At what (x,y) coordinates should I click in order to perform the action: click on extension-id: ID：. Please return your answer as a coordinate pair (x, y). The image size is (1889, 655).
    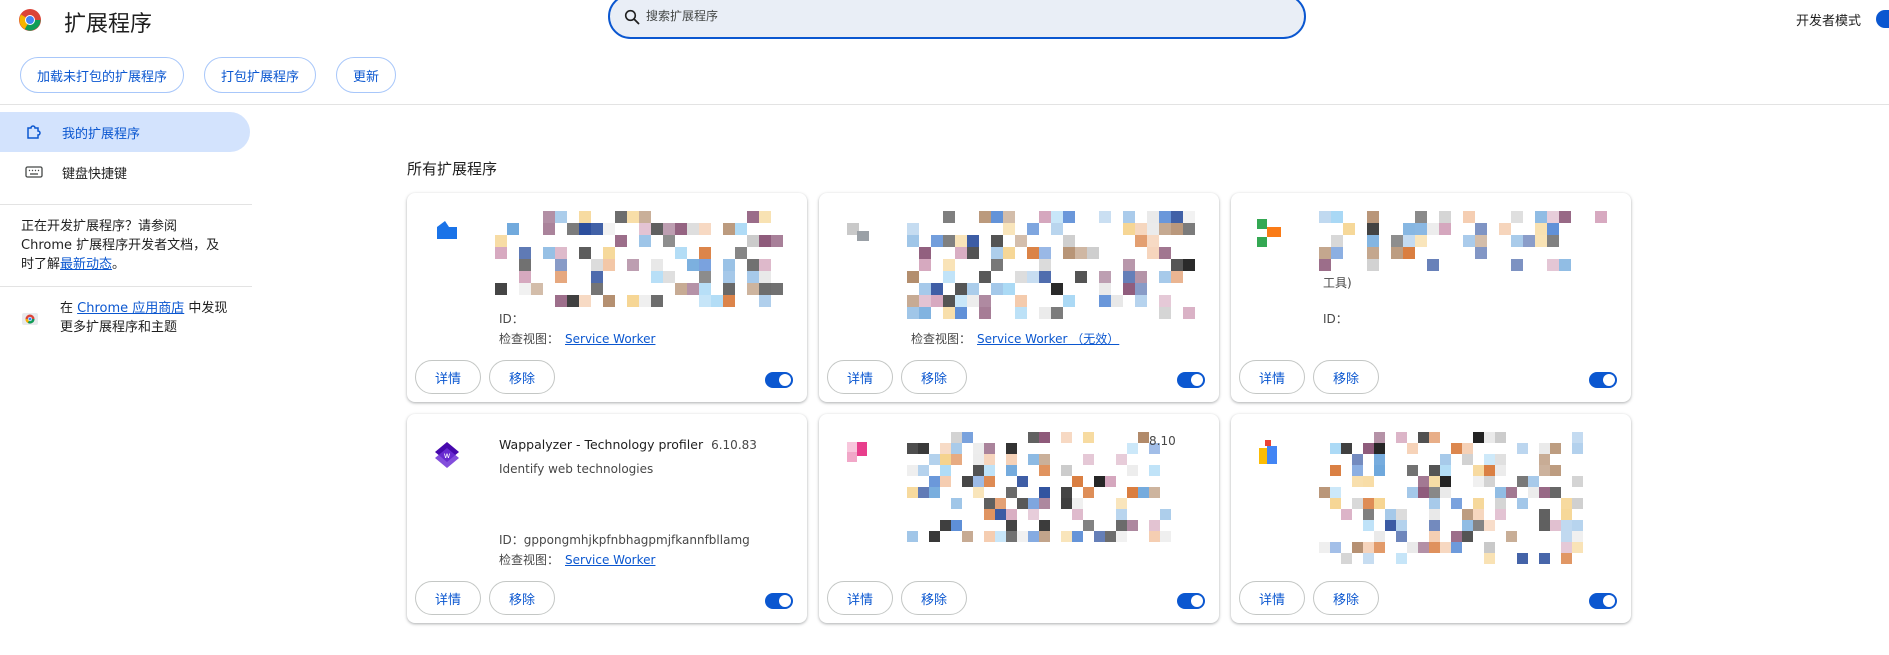
    Looking at the image, I should click on (1335, 319).